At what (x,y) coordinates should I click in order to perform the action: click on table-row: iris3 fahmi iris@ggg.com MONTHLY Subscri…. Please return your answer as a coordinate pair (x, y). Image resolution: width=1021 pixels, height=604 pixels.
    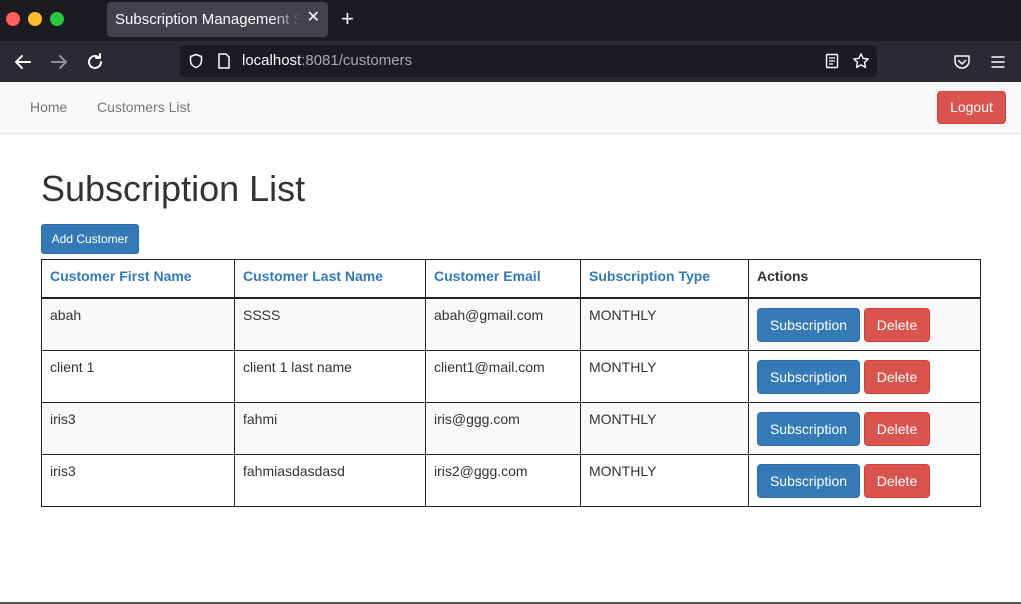
    Looking at the image, I should click on (511, 428).